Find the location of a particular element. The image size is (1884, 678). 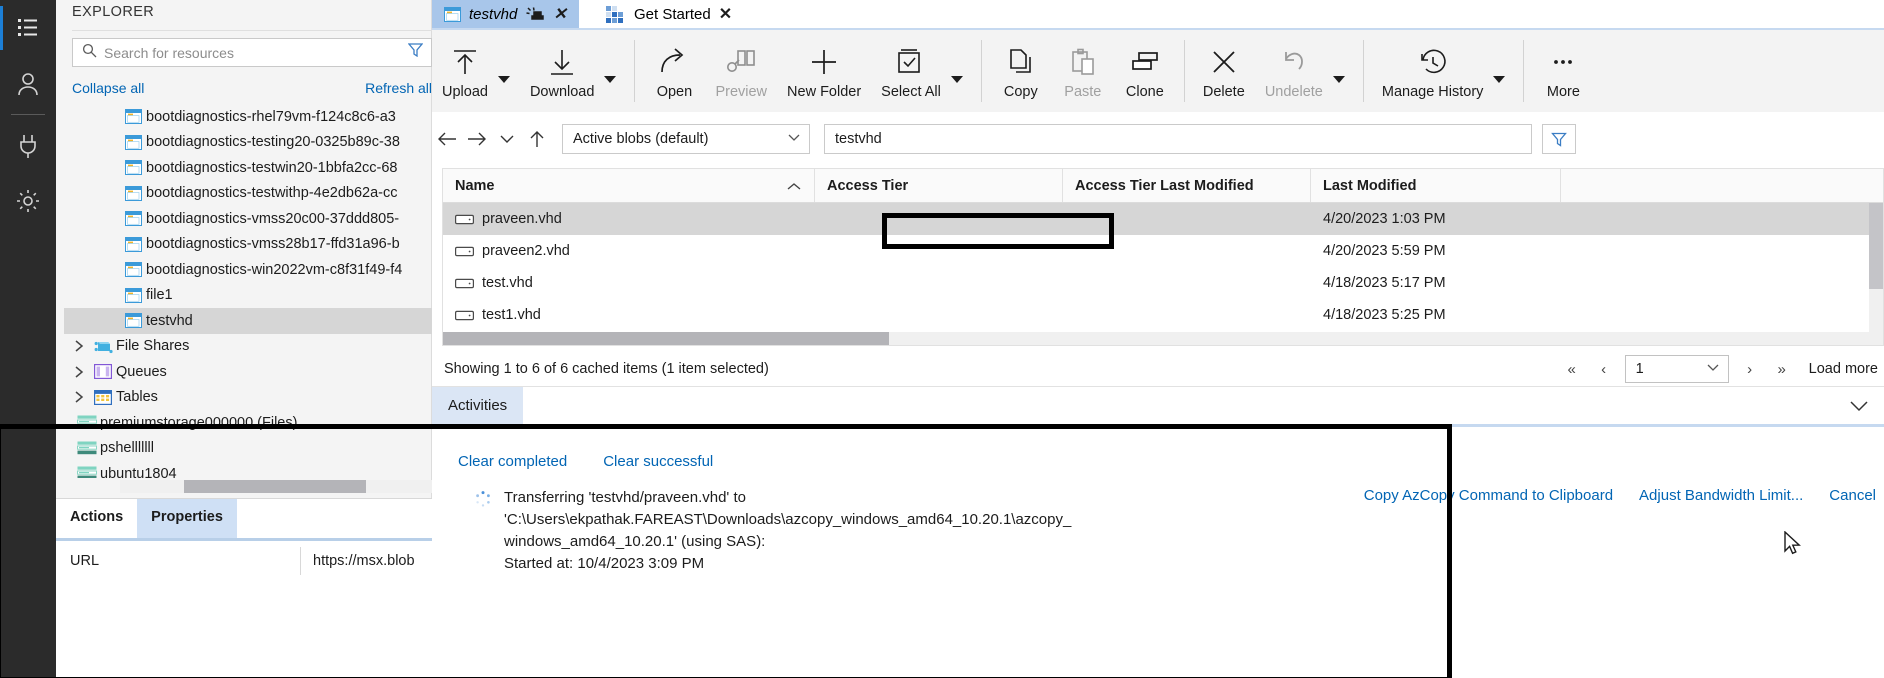

funnel-icon is located at coordinates (415, 52).